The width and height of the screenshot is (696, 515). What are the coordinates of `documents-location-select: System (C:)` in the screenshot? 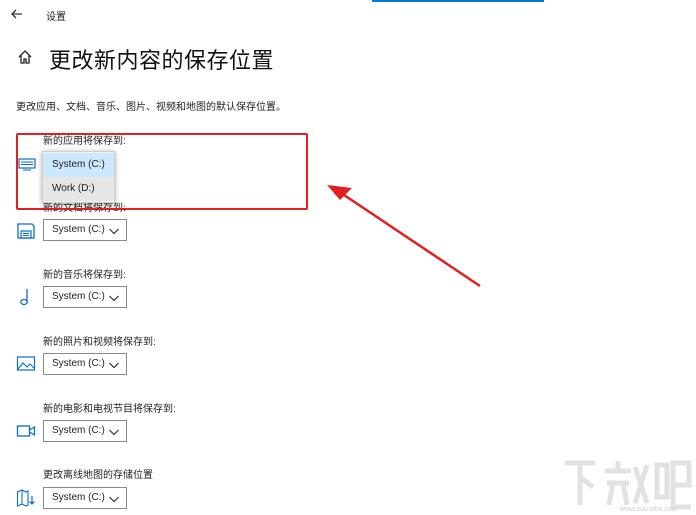 It's located at (85, 230).